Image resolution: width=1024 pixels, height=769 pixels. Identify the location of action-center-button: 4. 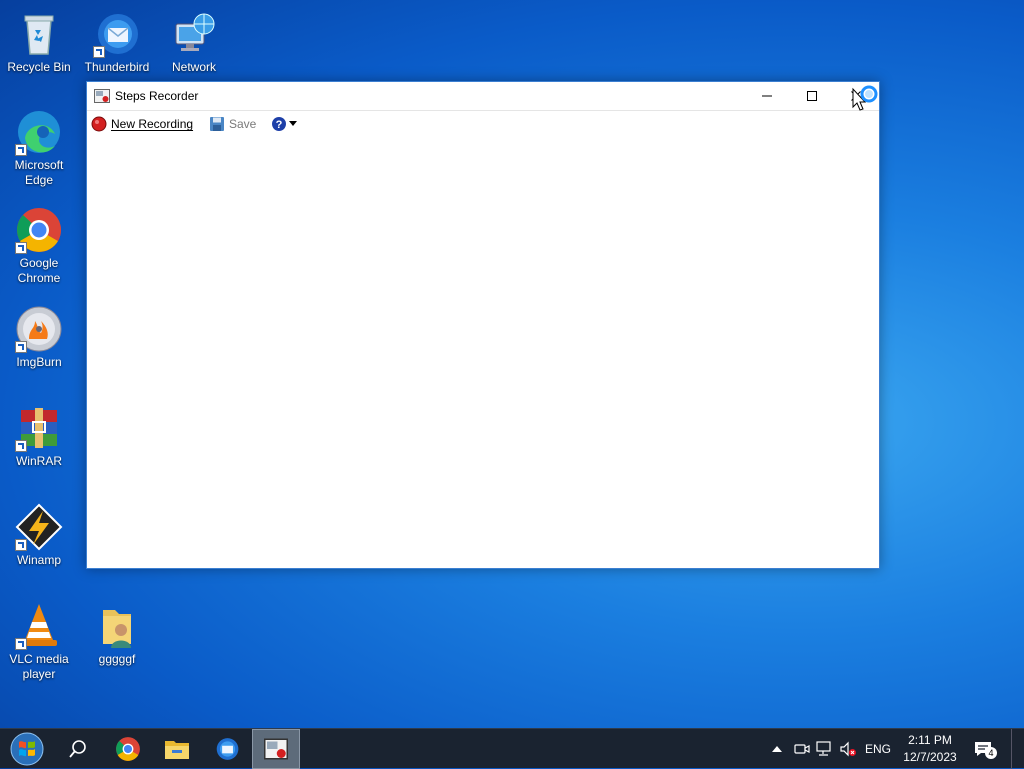
(983, 749).